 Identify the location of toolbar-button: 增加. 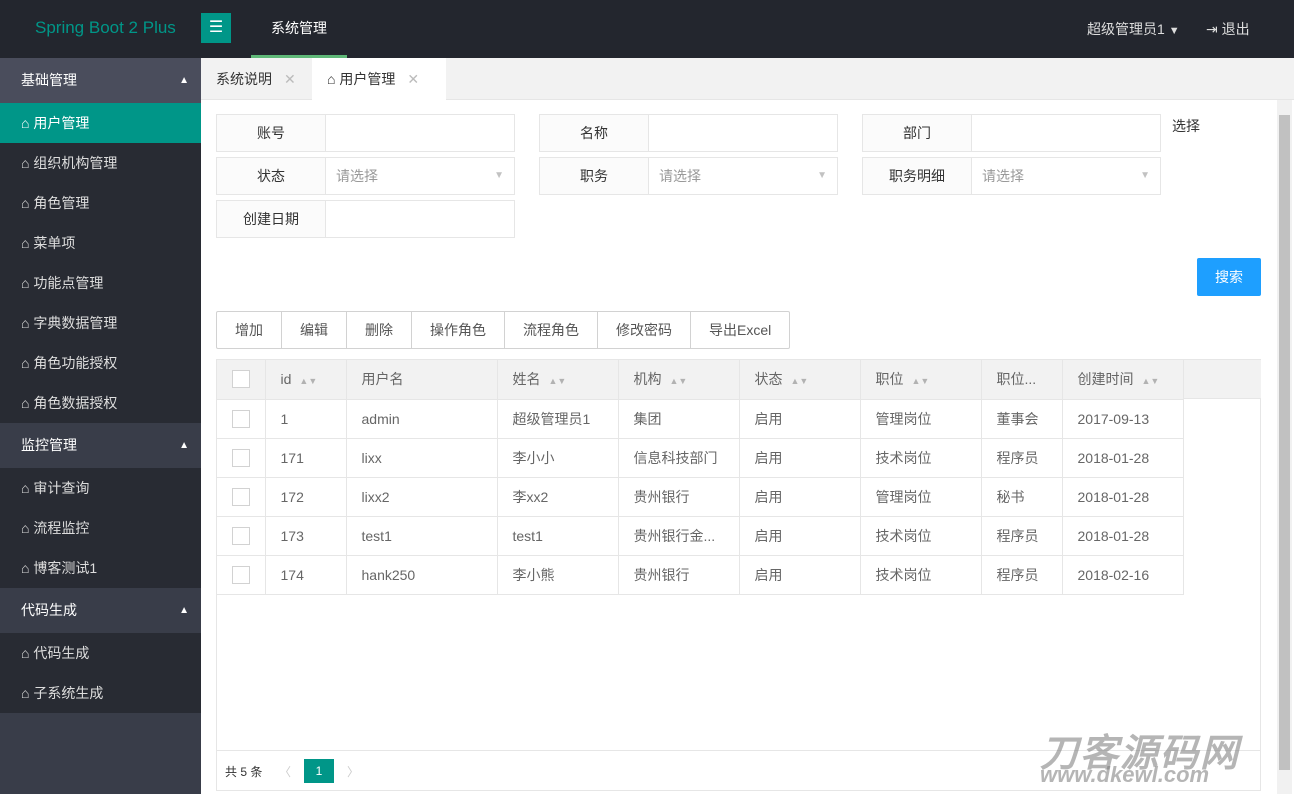
(249, 330).